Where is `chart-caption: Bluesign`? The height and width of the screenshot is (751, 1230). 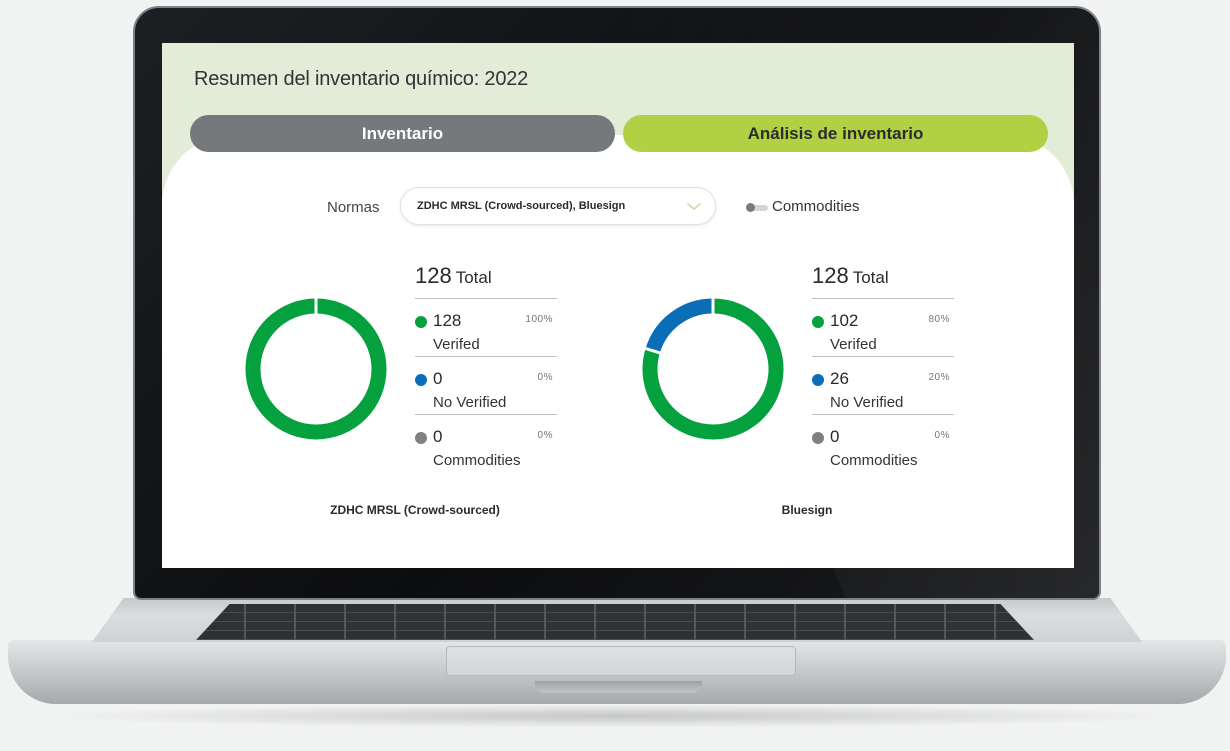 chart-caption: Bluesign is located at coordinates (807, 510).